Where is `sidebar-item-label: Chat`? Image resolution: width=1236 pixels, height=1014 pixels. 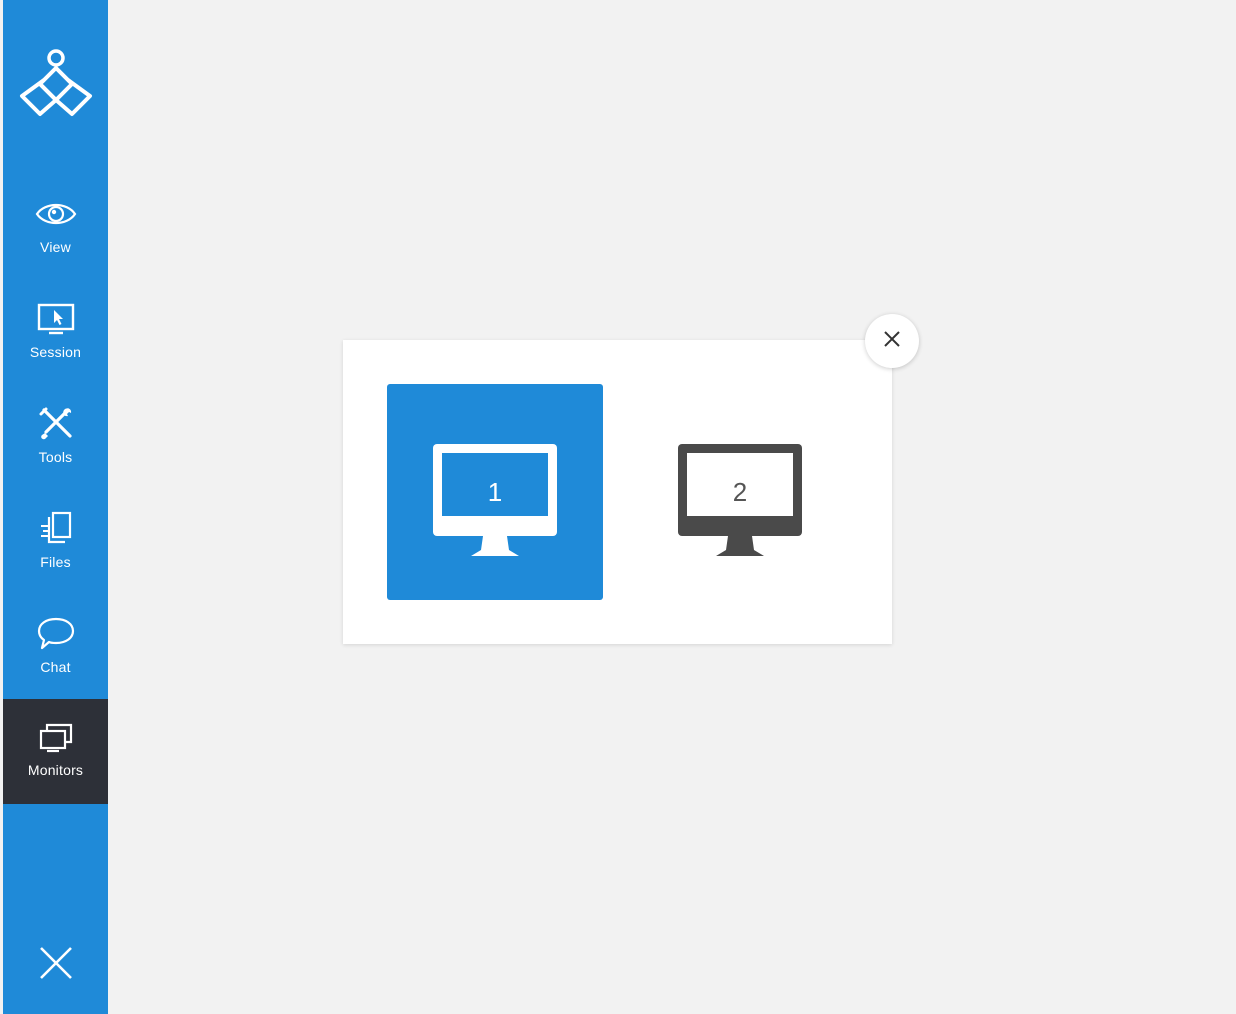 sidebar-item-label: Chat is located at coordinates (55, 667).